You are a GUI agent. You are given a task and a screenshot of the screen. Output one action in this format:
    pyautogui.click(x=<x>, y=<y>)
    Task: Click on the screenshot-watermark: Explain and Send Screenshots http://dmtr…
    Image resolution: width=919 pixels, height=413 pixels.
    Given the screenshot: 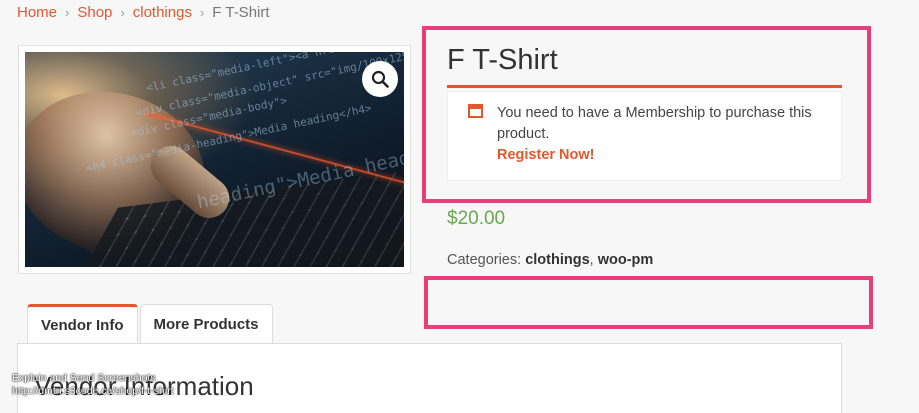 What is the action you would take?
    pyautogui.click(x=93, y=385)
    